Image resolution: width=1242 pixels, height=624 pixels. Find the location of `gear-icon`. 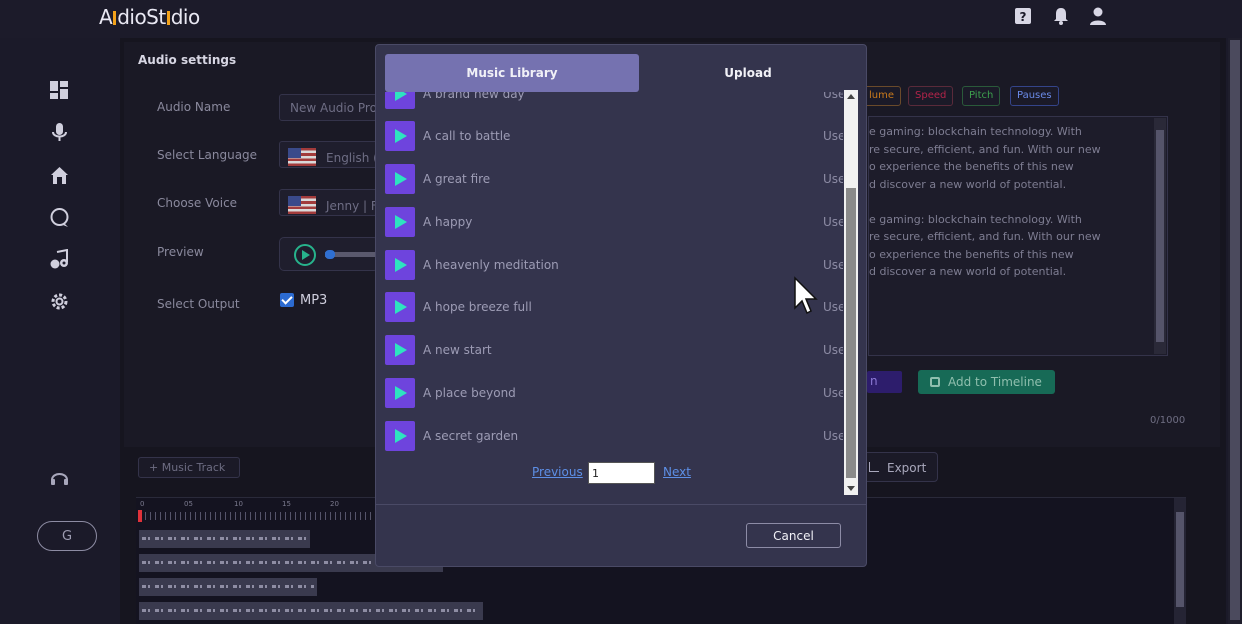

gear-icon is located at coordinates (59, 301).